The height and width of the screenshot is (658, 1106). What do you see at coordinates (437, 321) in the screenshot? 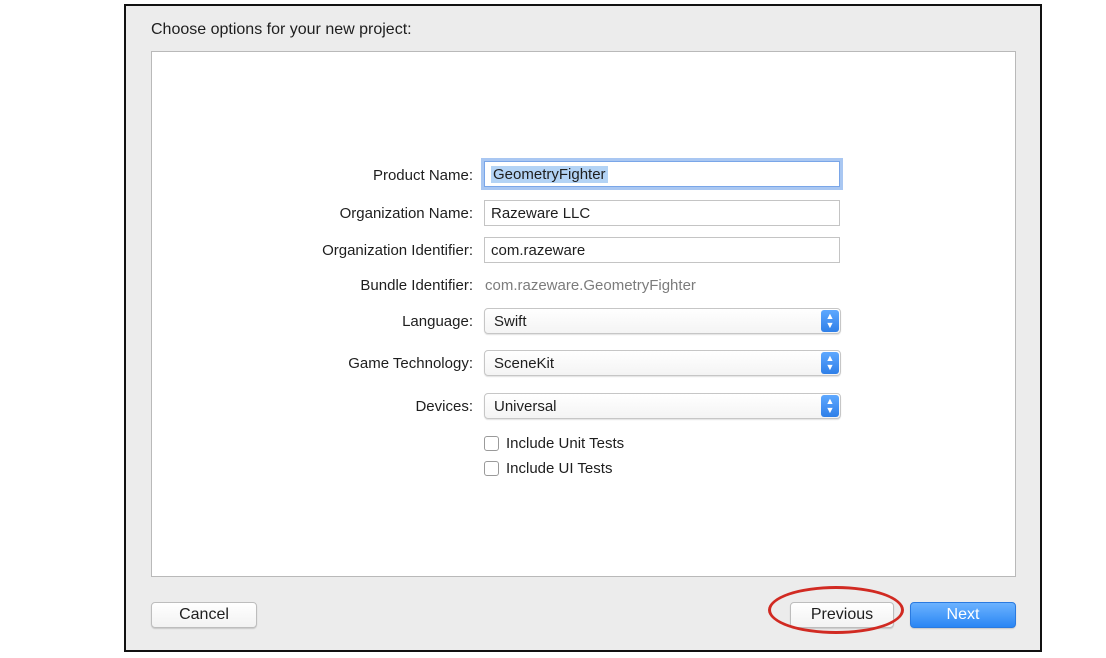
I see `language-label: Language:` at bounding box center [437, 321].